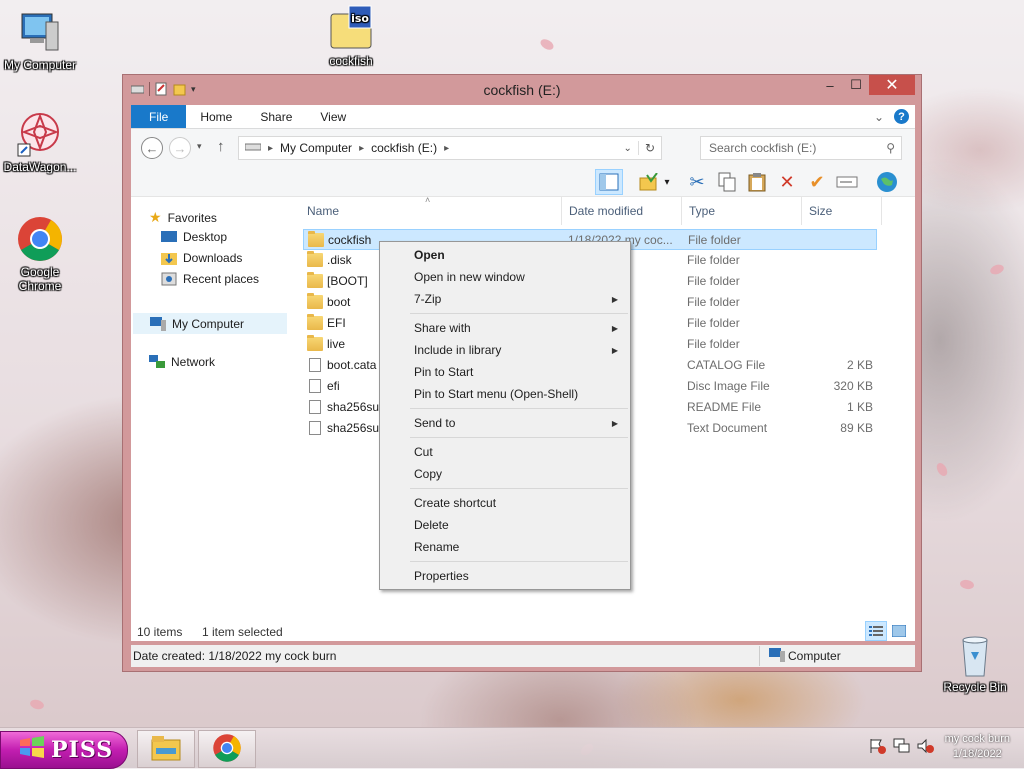 The height and width of the screenshot is (769, 1024). What do you see at coordinates (628, 148) in the screenshot?
I see `address-history-chevron-icon: ⌄` at bounding box center [628, 148].